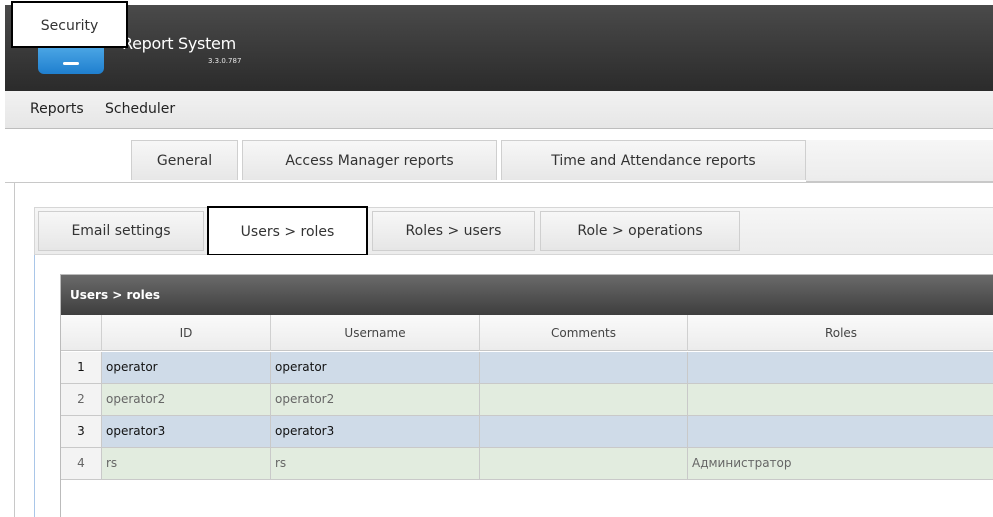 This screenshot has width=993, height=517. I want to click on subtab-email-settings: Email settings, so click(121, 231).